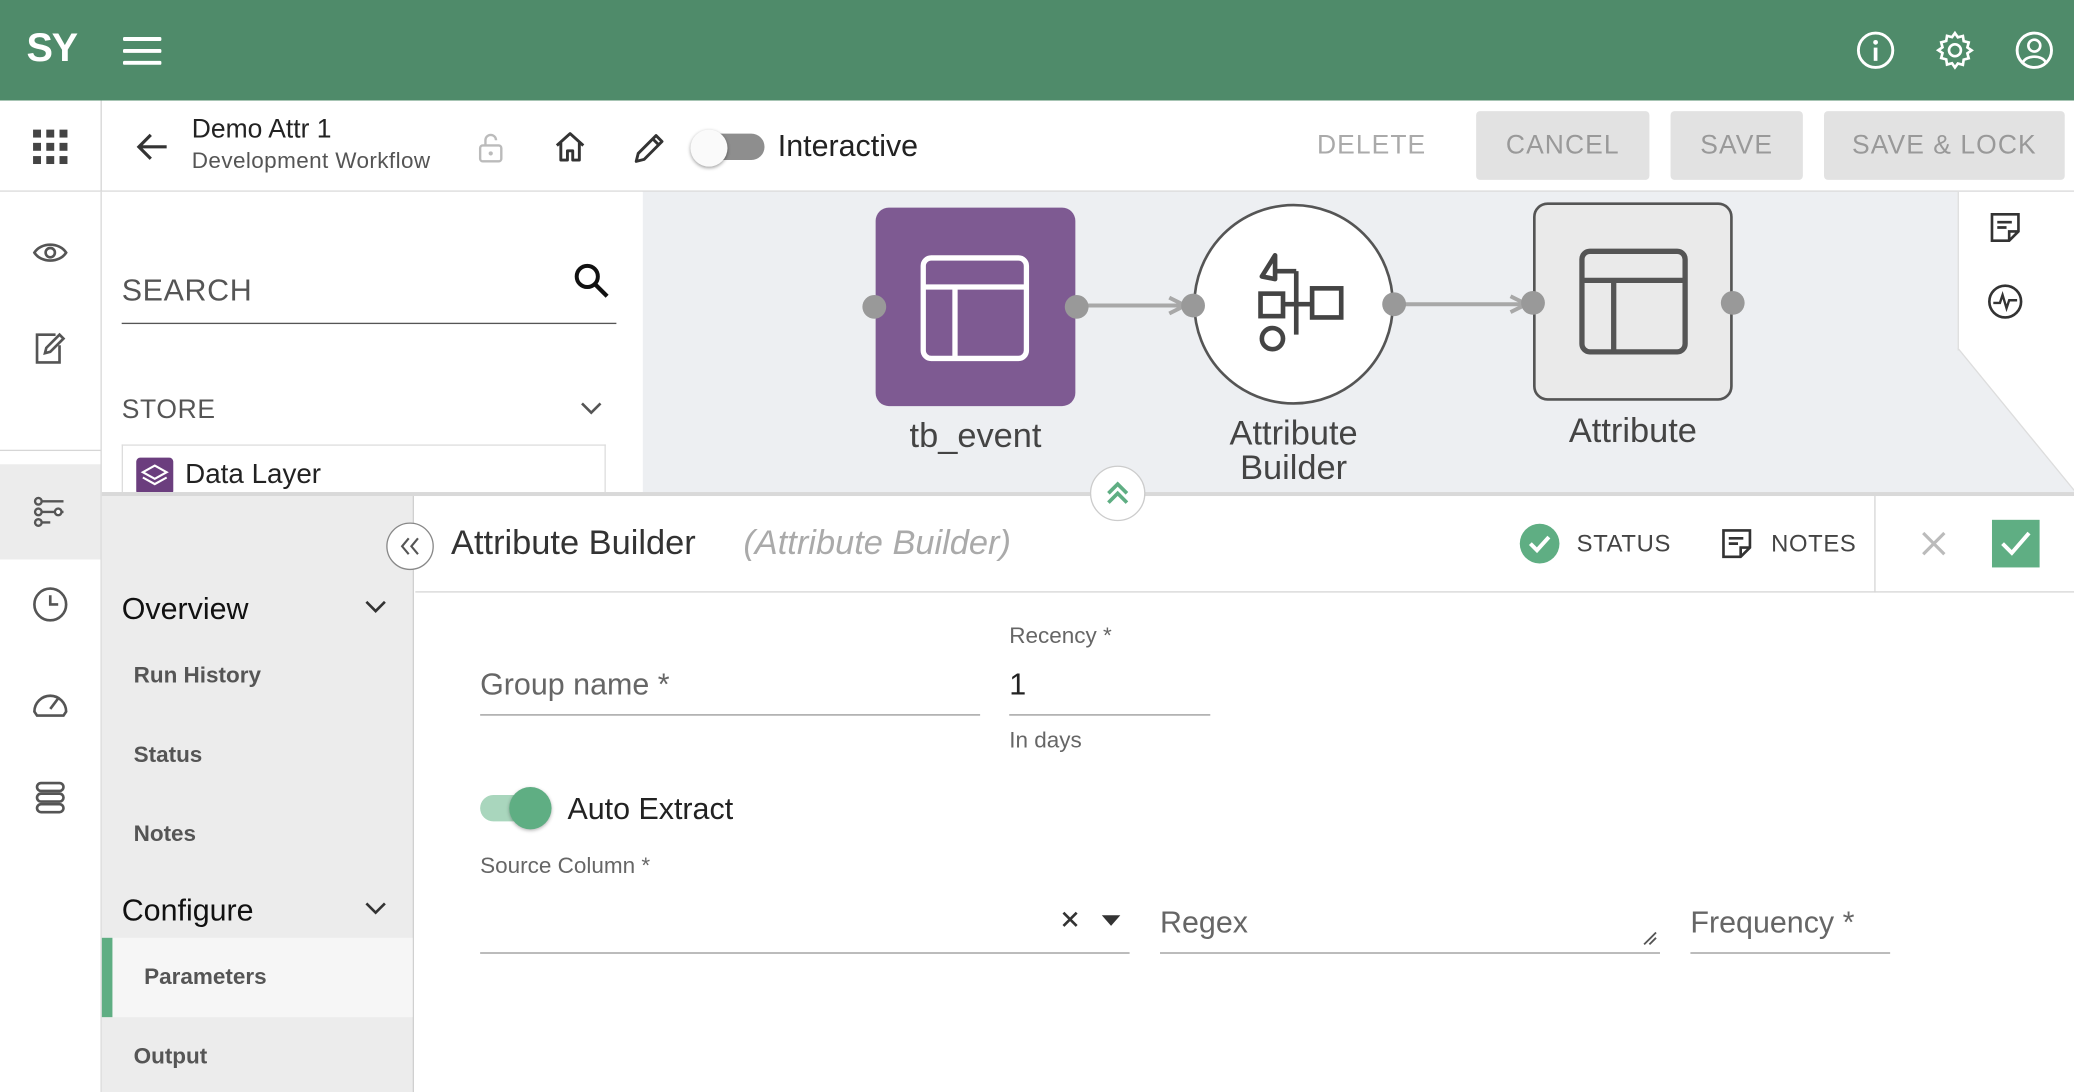 The height and width of the screenshot is (1092, 2074). What do you see at coordinates (257, 834) in the screenshot?
I see `nav-item-notes: Notes` at bounding box center [257, 834].